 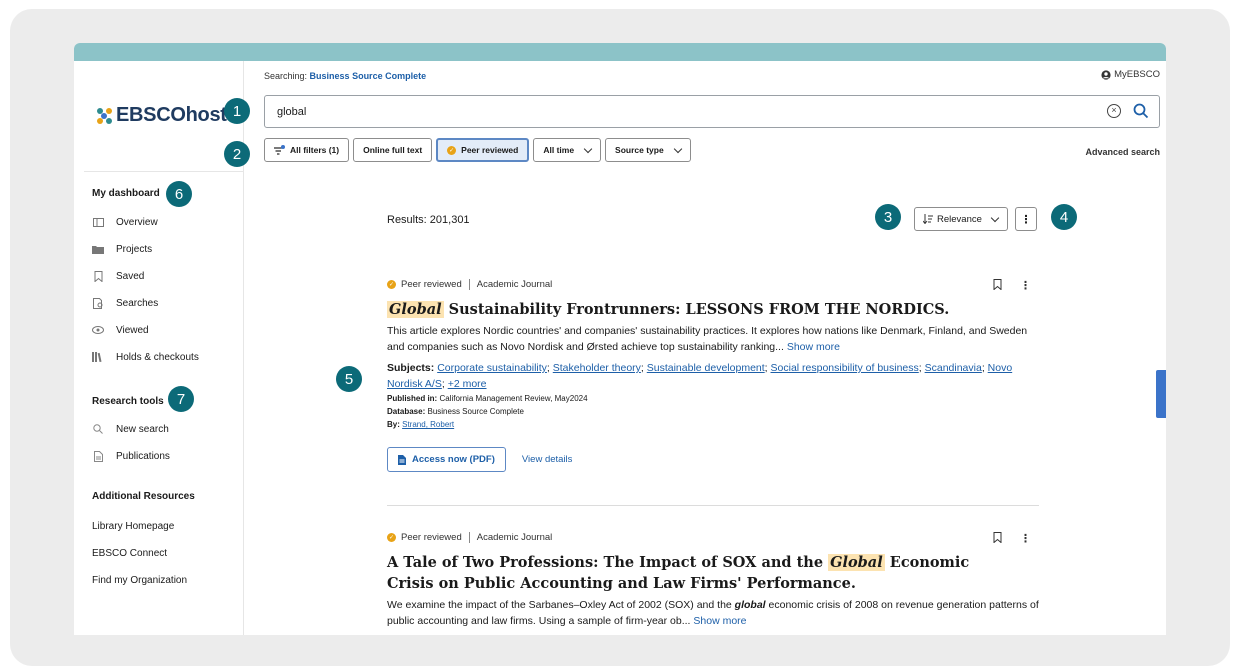 I want to click on ebsco-logo: EBSCOhost, so click(x=161, y=115).